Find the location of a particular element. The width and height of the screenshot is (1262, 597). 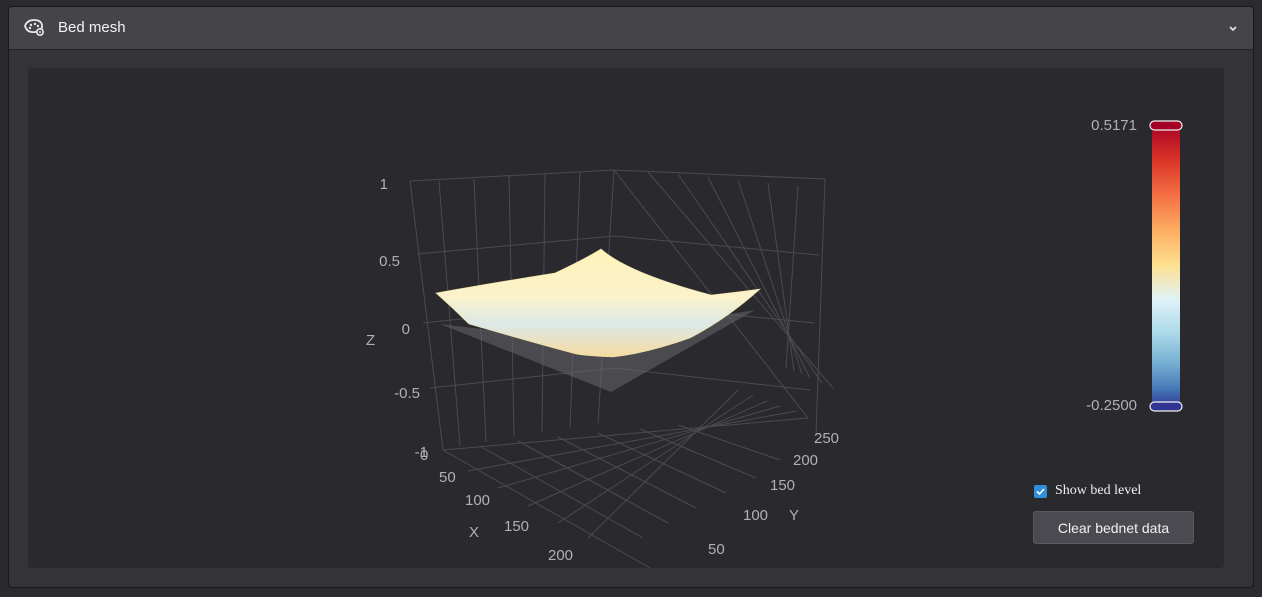

x-tick-label: 100 is located at coordinates (477, 500).